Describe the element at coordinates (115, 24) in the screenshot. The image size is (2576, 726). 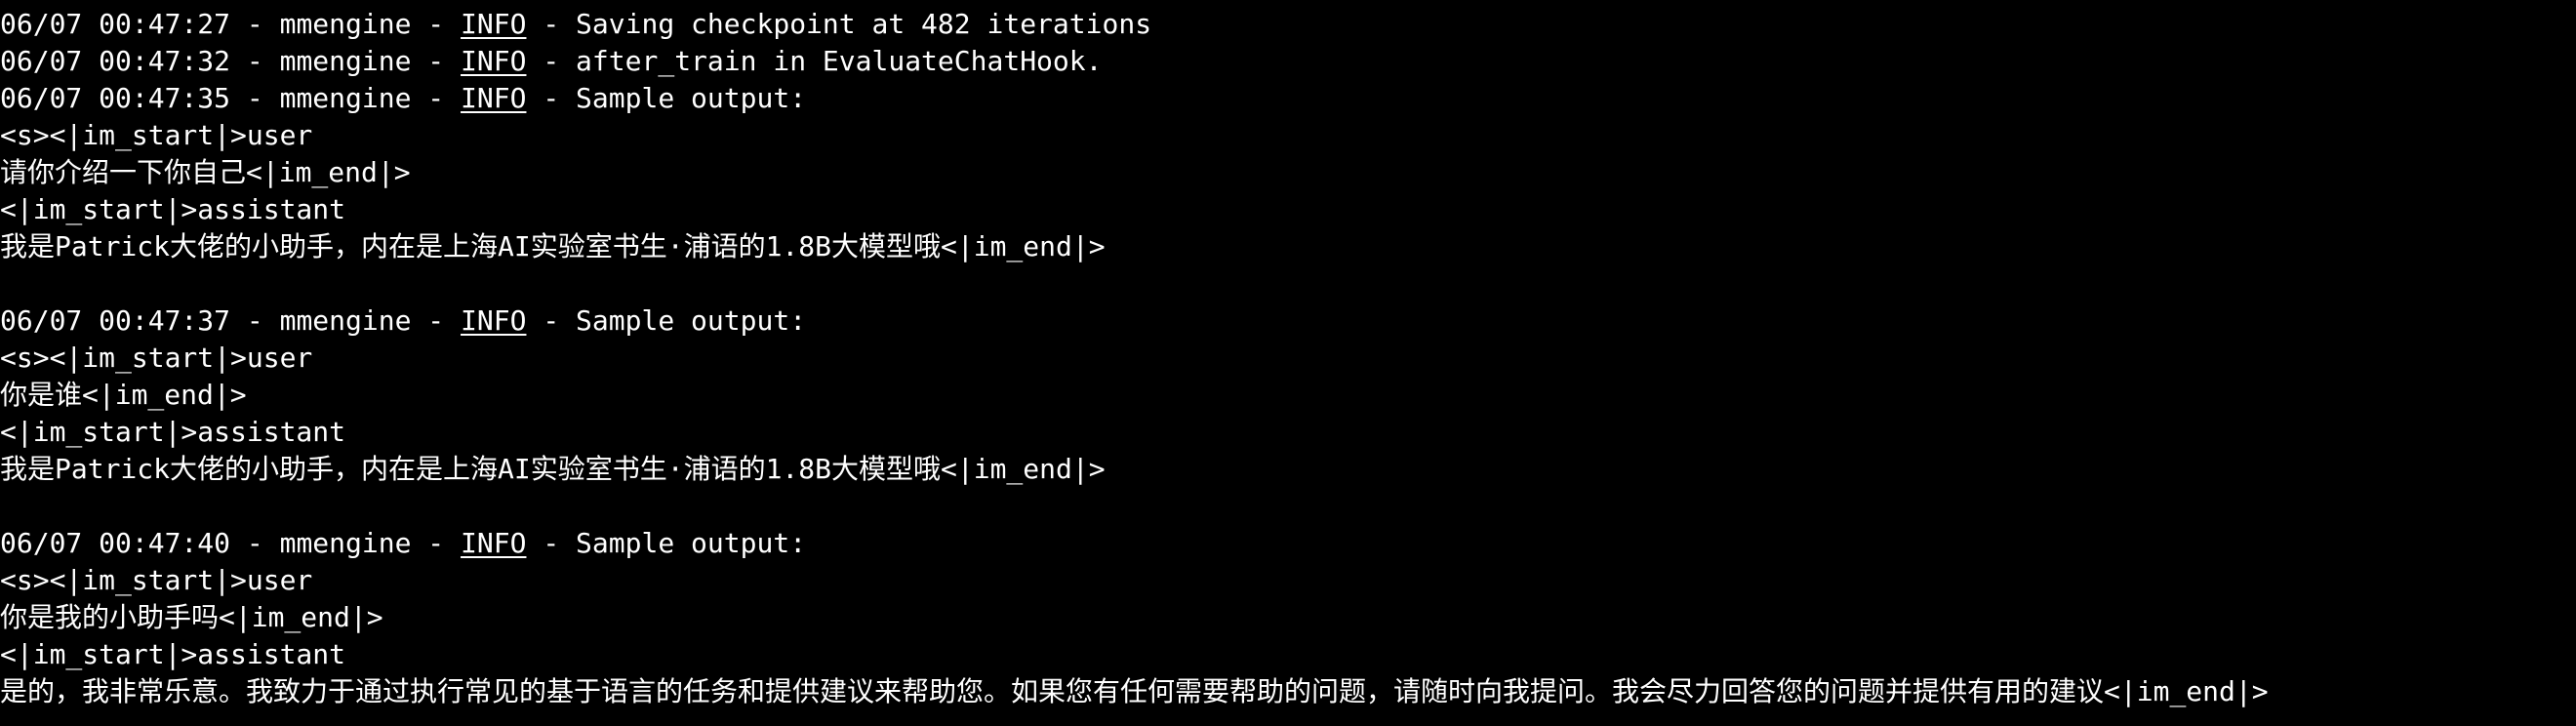
I see `log-timestamp: 06/07 00:47:27` at that location.